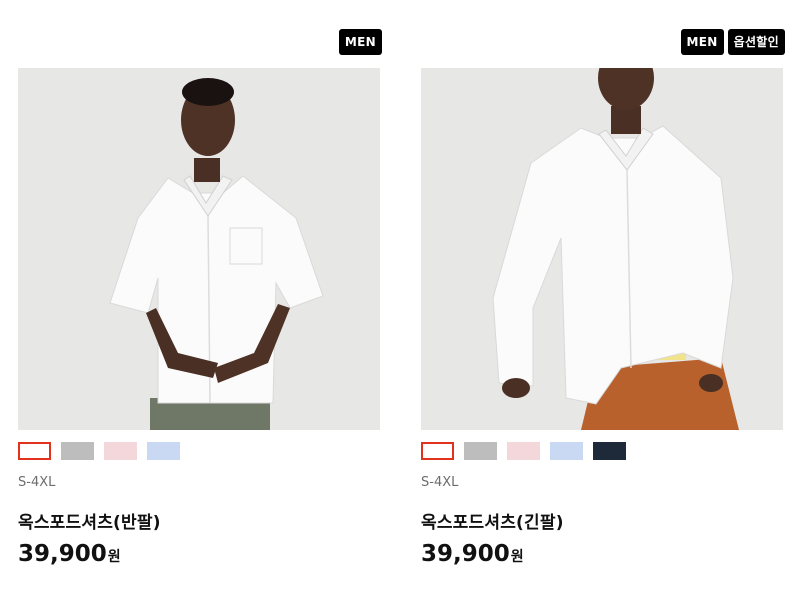 The height and width of the screenshot is (592, 800). I want to click on product-name: 옥스포드셔츠(긴팔), so click(492, 520).